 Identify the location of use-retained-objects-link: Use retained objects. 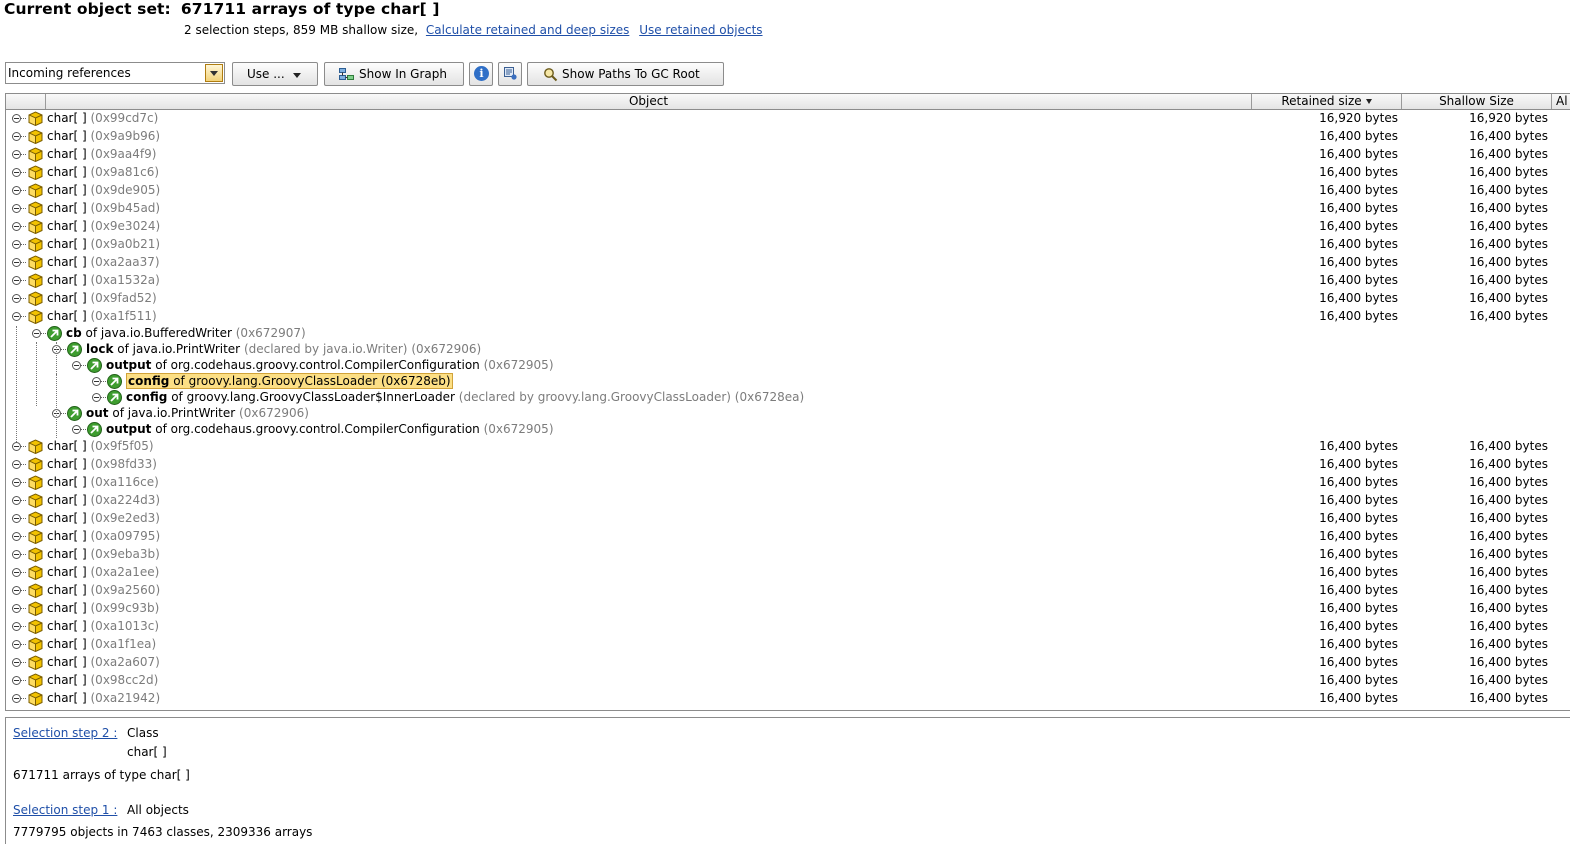
(700, 30).